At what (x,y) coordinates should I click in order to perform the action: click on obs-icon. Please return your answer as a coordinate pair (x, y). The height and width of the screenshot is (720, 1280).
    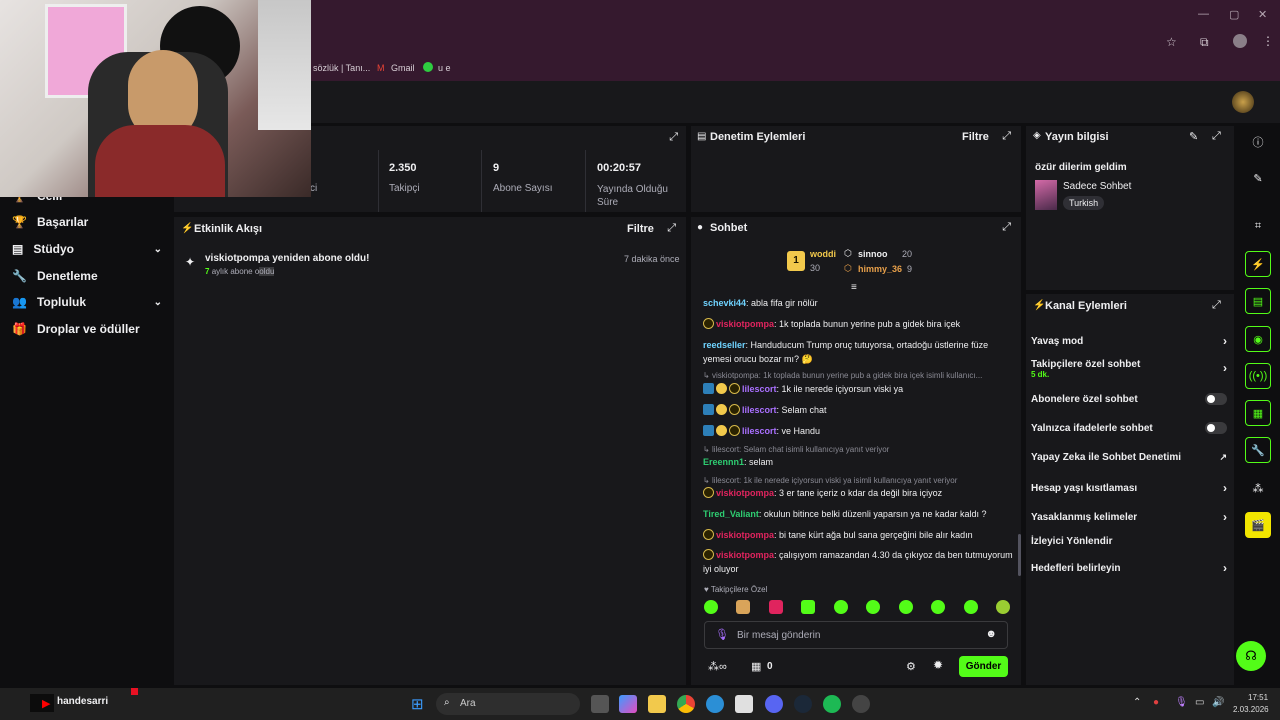
    Looking at the image, I should click on (861, 704).